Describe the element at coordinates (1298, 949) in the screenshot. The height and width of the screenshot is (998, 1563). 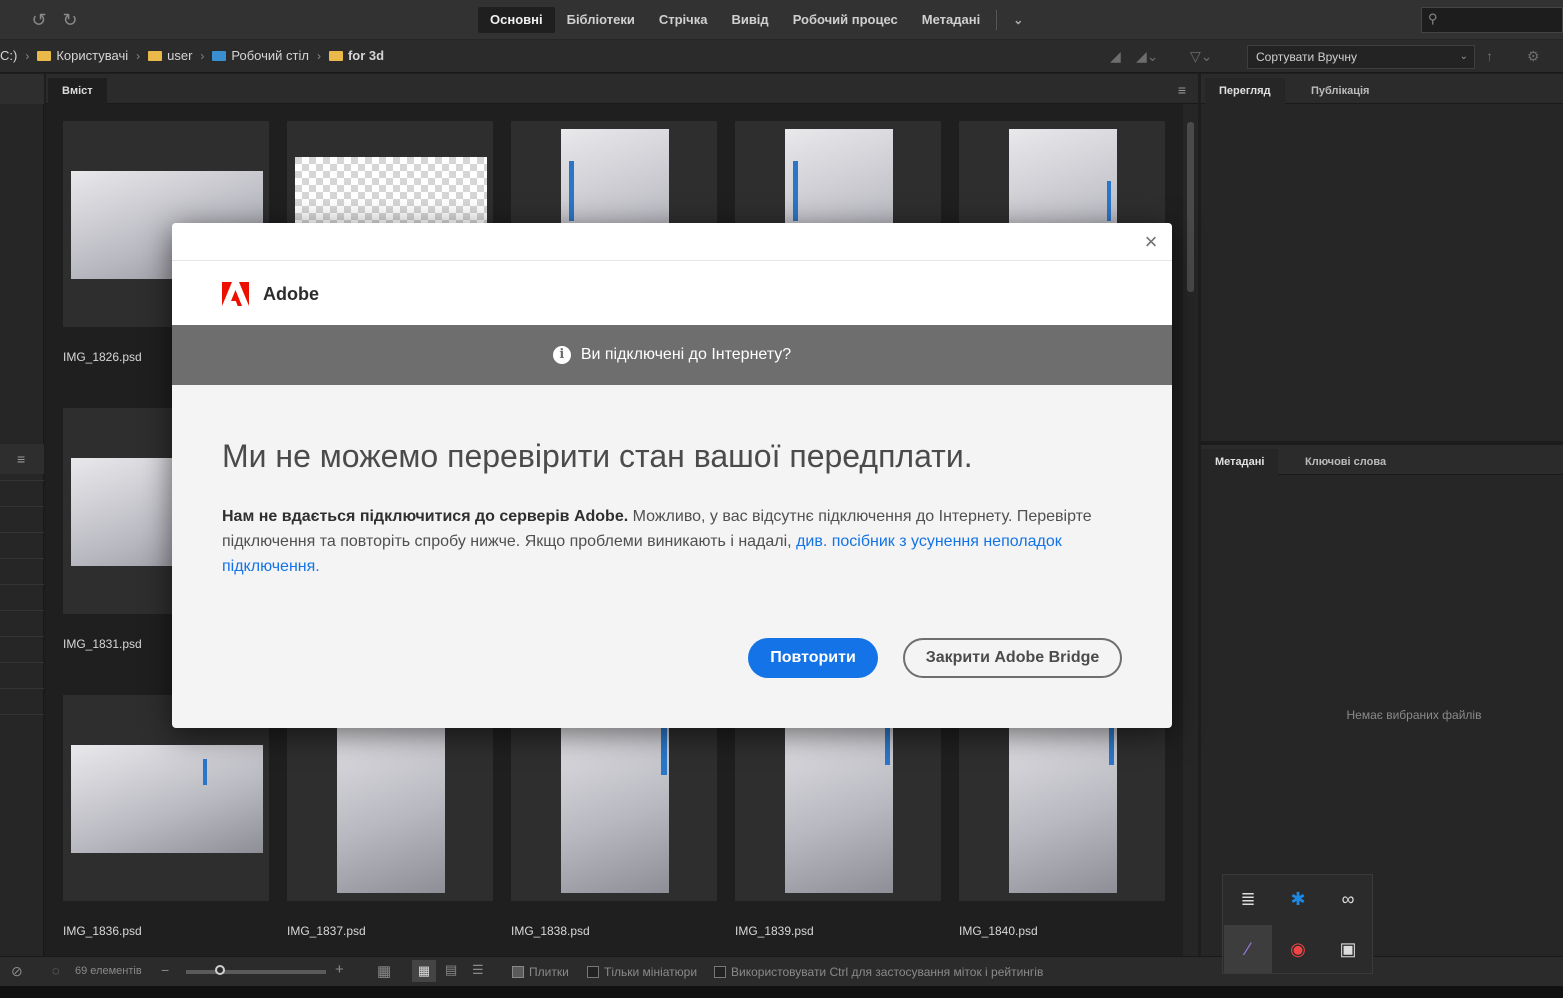
I see `chrome-icon: ◉` at that location.